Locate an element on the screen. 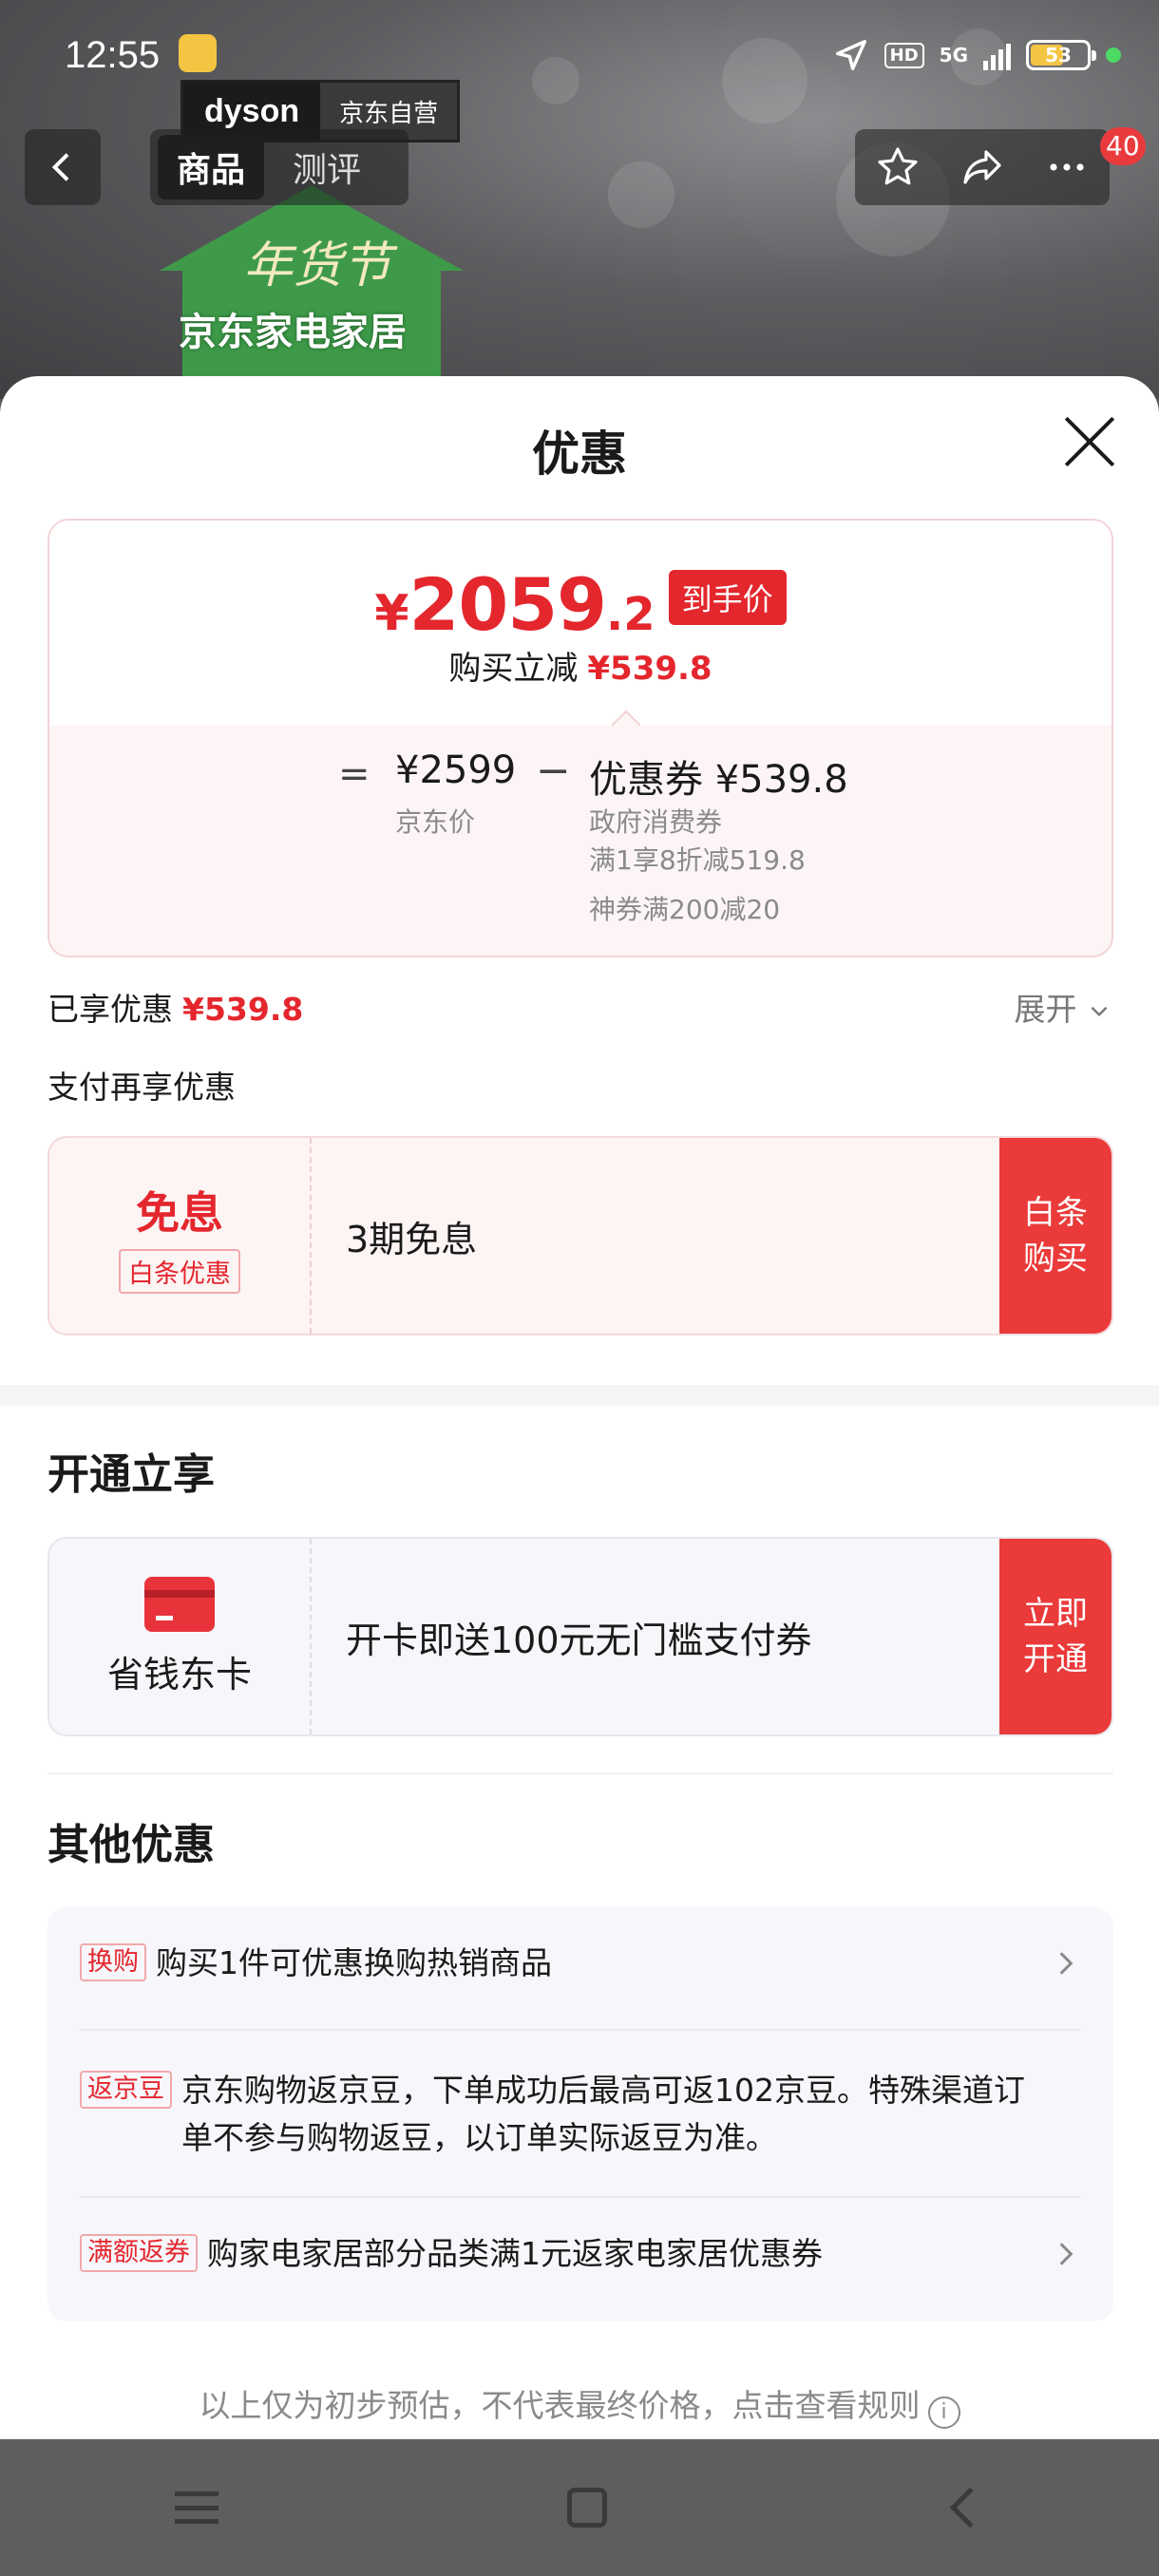 The image size is (1159, 2576). coupon-total: 优惠券 ¥539.8 is located at coordinates (718, 780).